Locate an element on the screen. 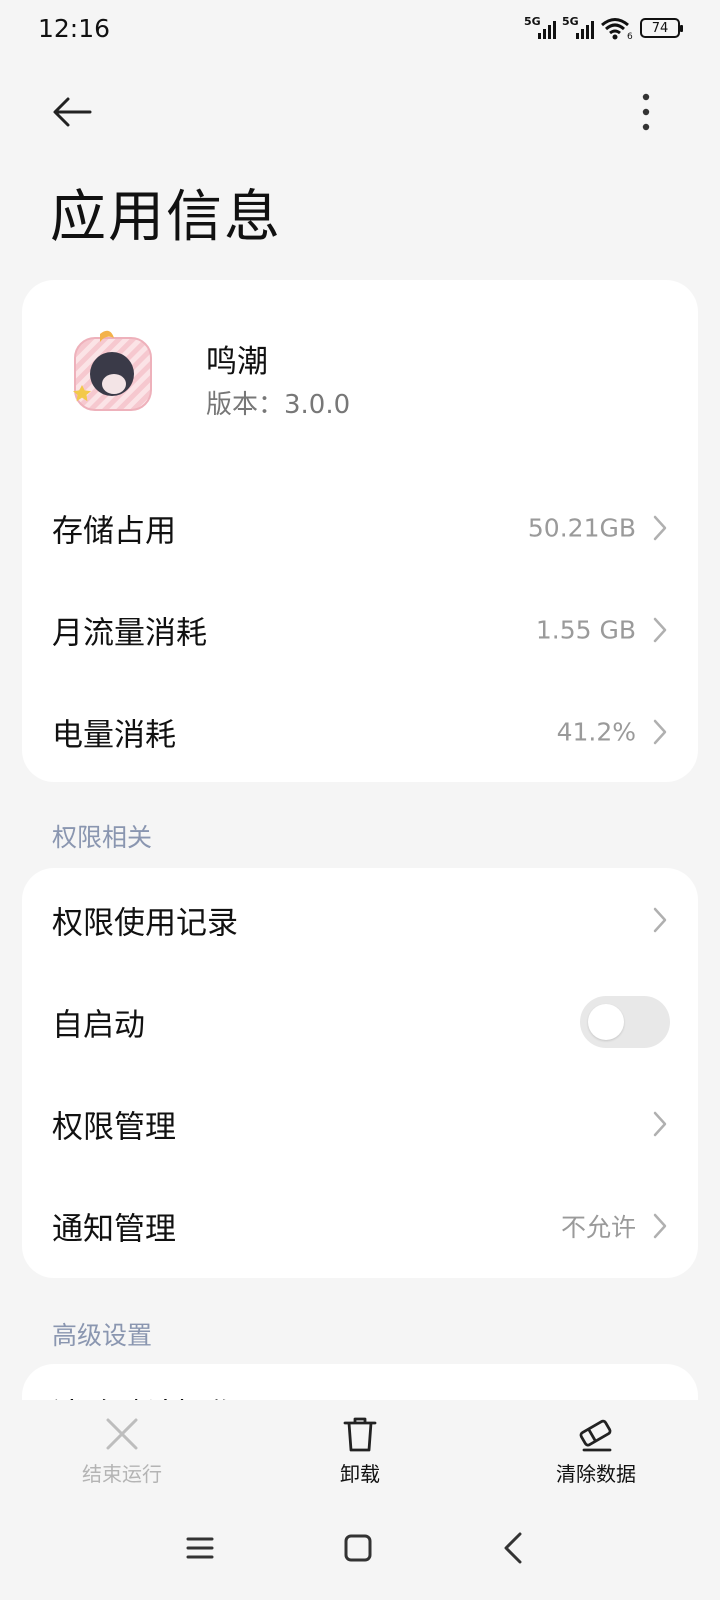 The width and height of the screenshot is (720, 1600). force-stop-button: 结束运行 is located at coordinates (122, 1454).